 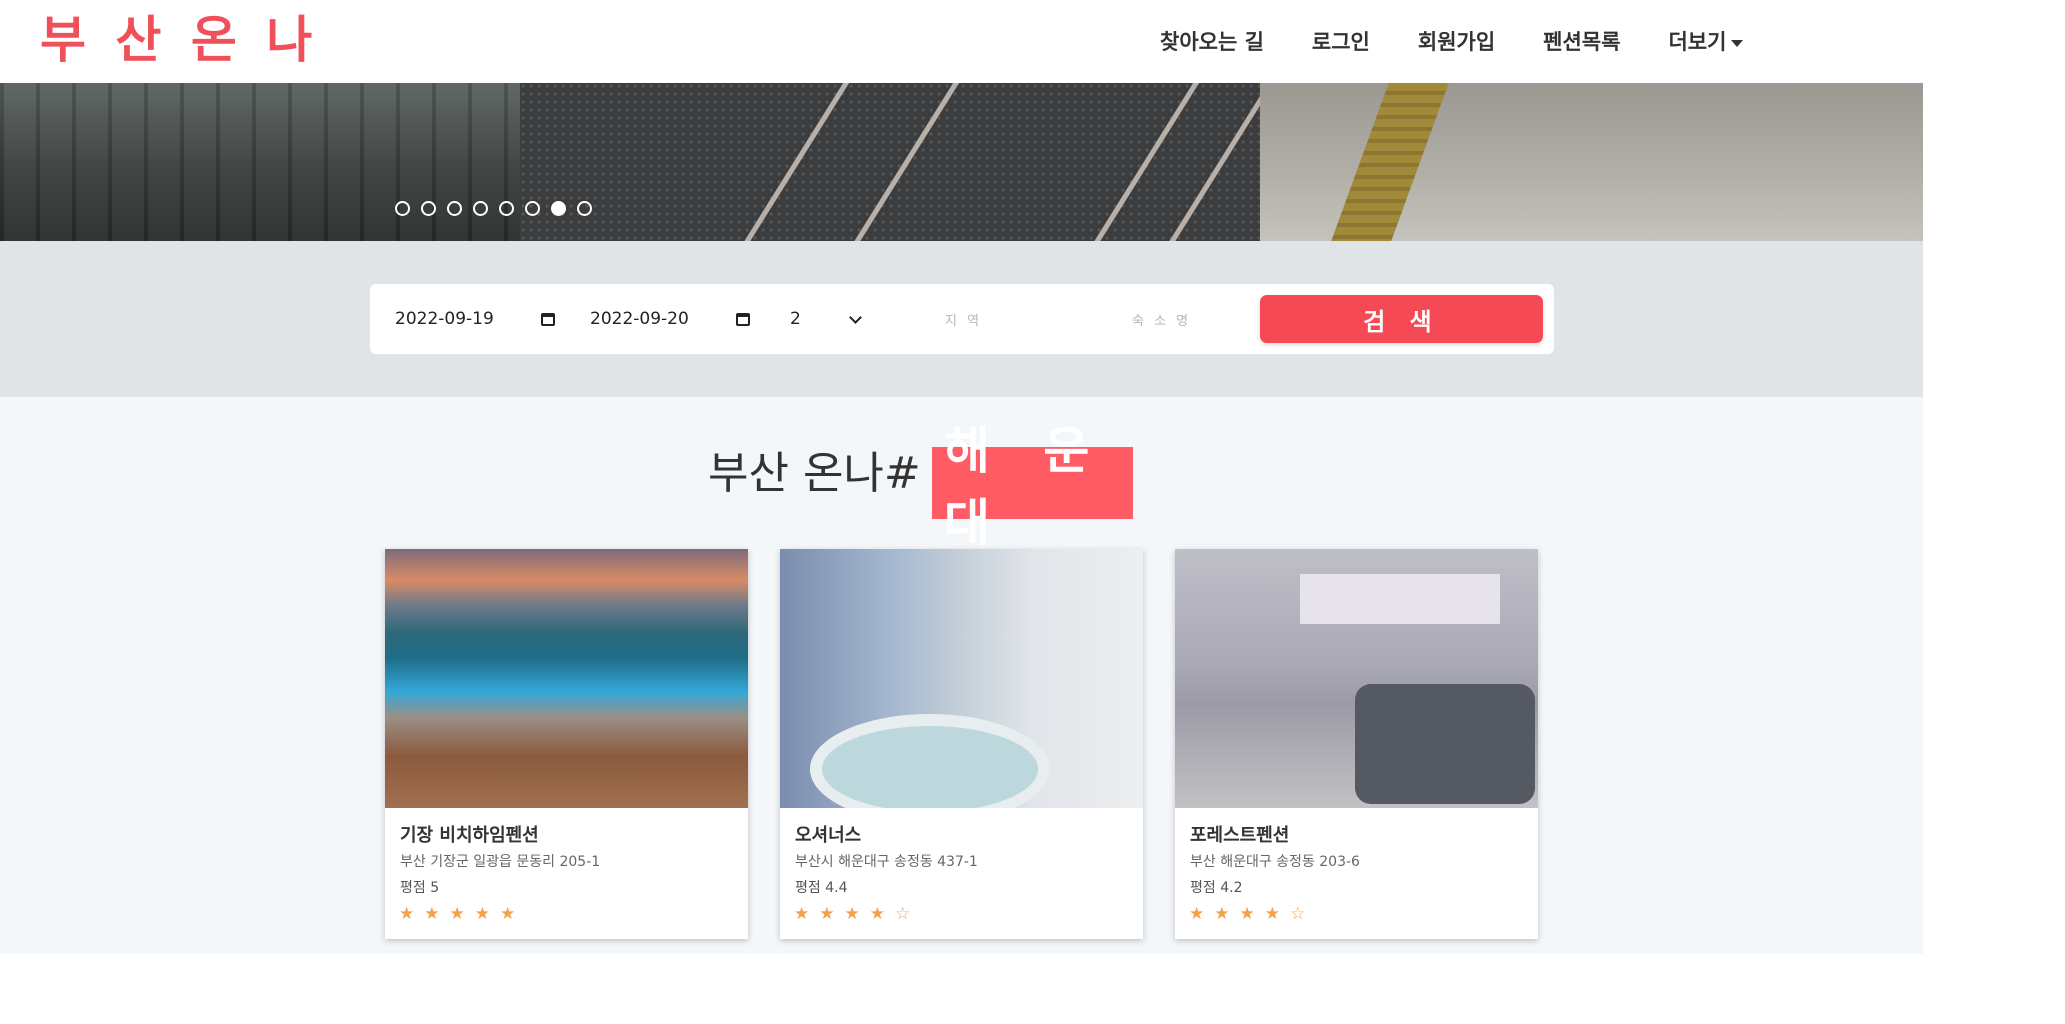 I want to click on main-nav: 찾아오는 길 로그인 회원가입 펜션목록 더보기, so click(x=1452, y=41).